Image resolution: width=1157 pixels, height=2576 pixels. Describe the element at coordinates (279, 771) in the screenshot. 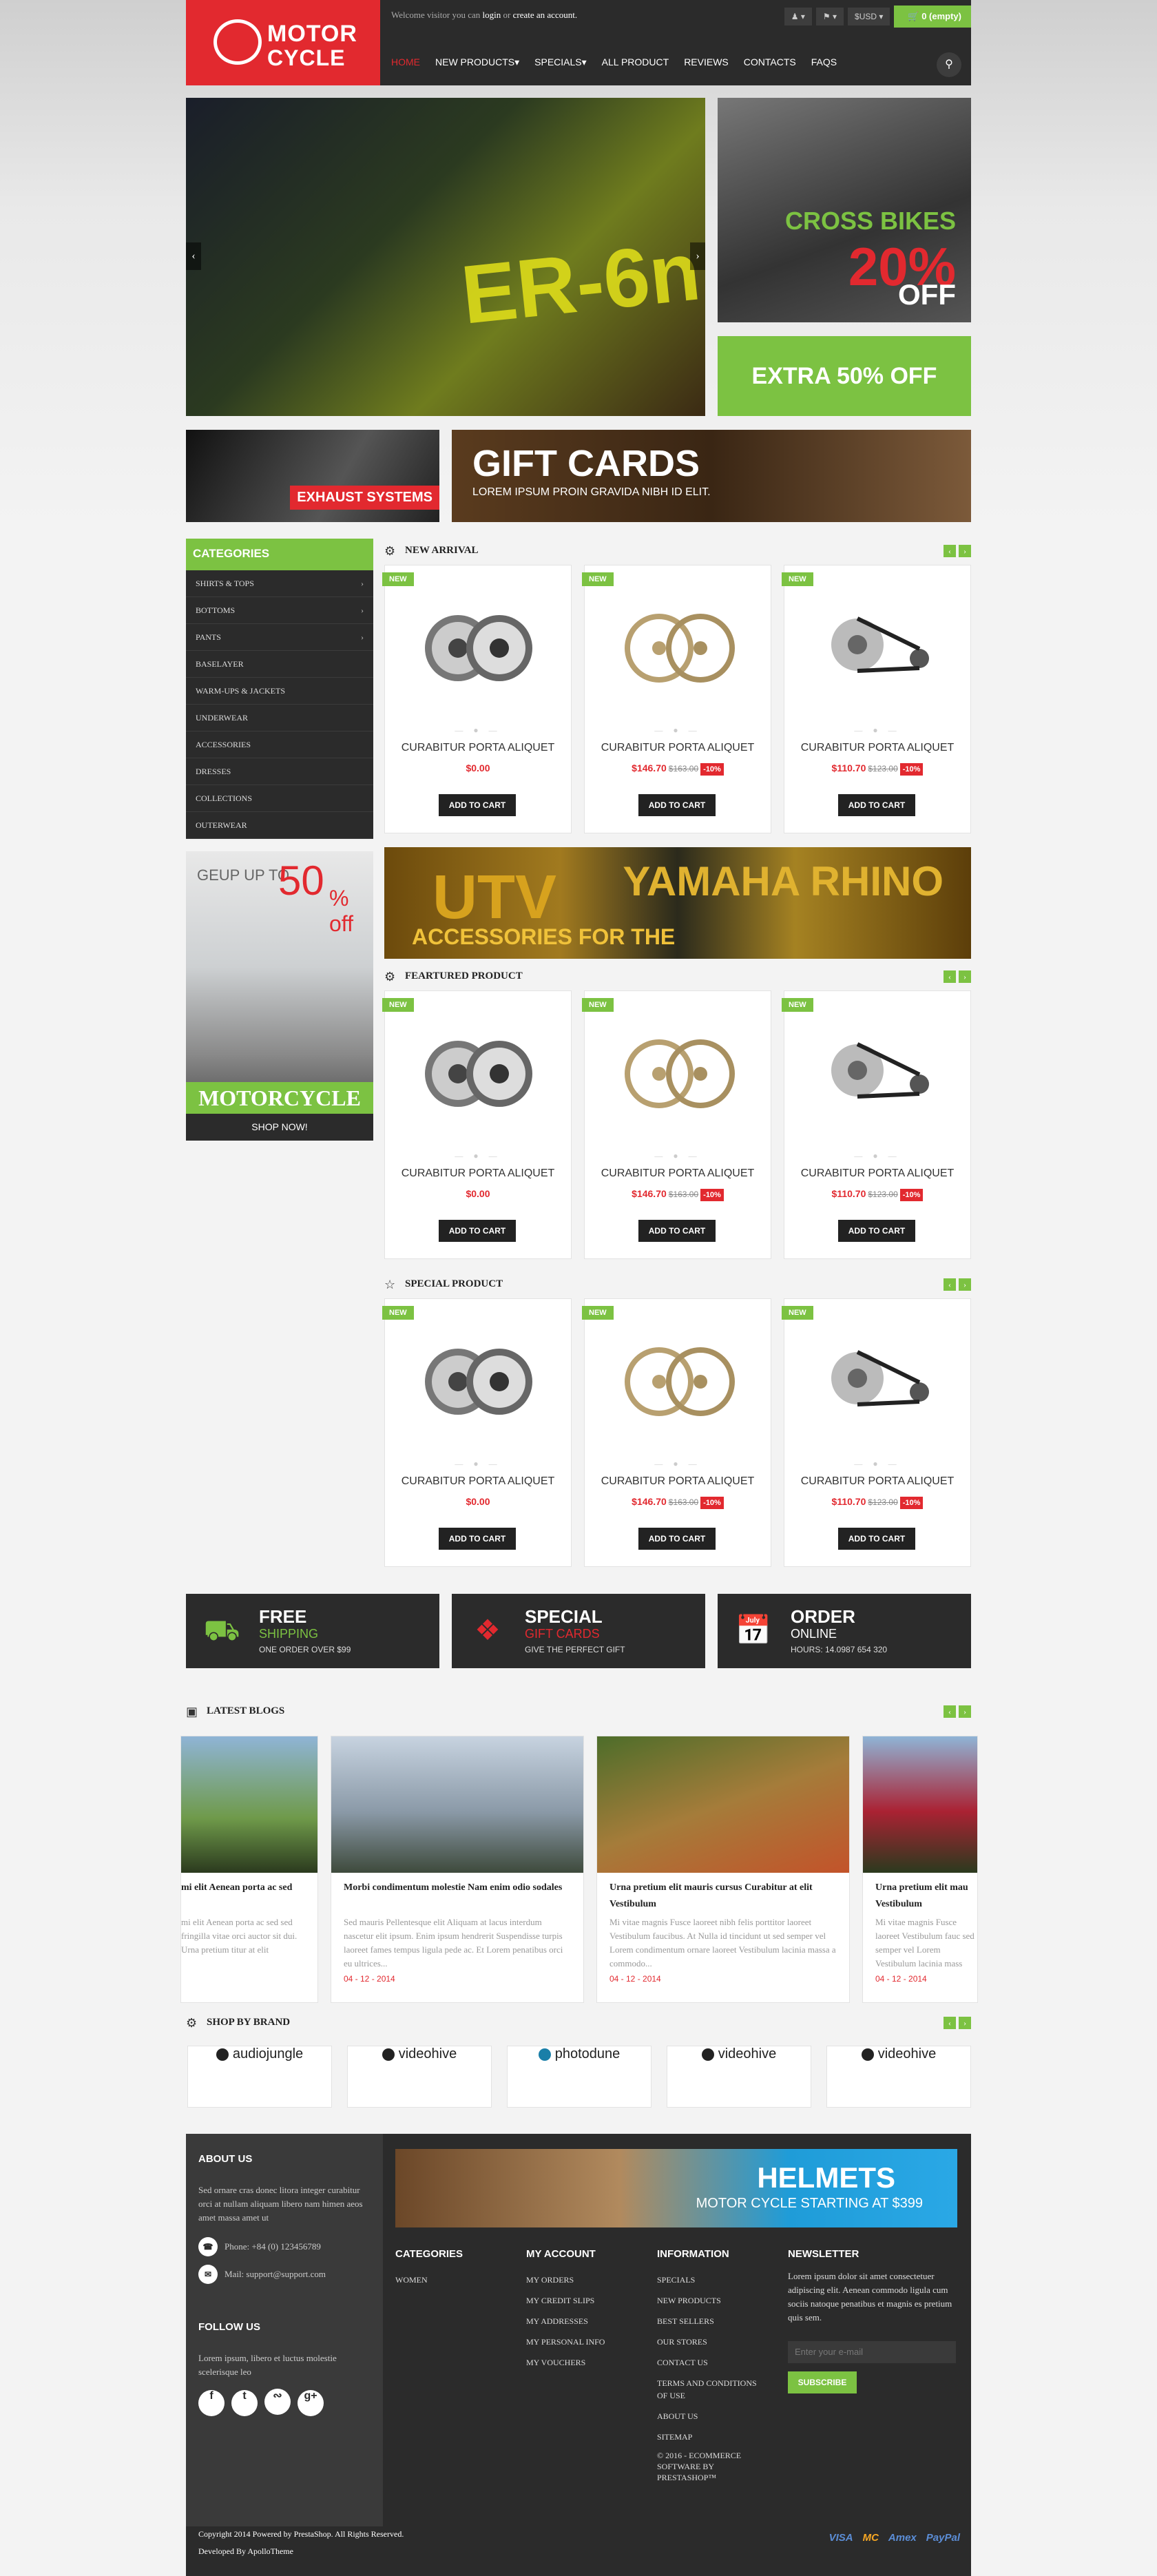

I see `category-item: DRESSES` at that location.